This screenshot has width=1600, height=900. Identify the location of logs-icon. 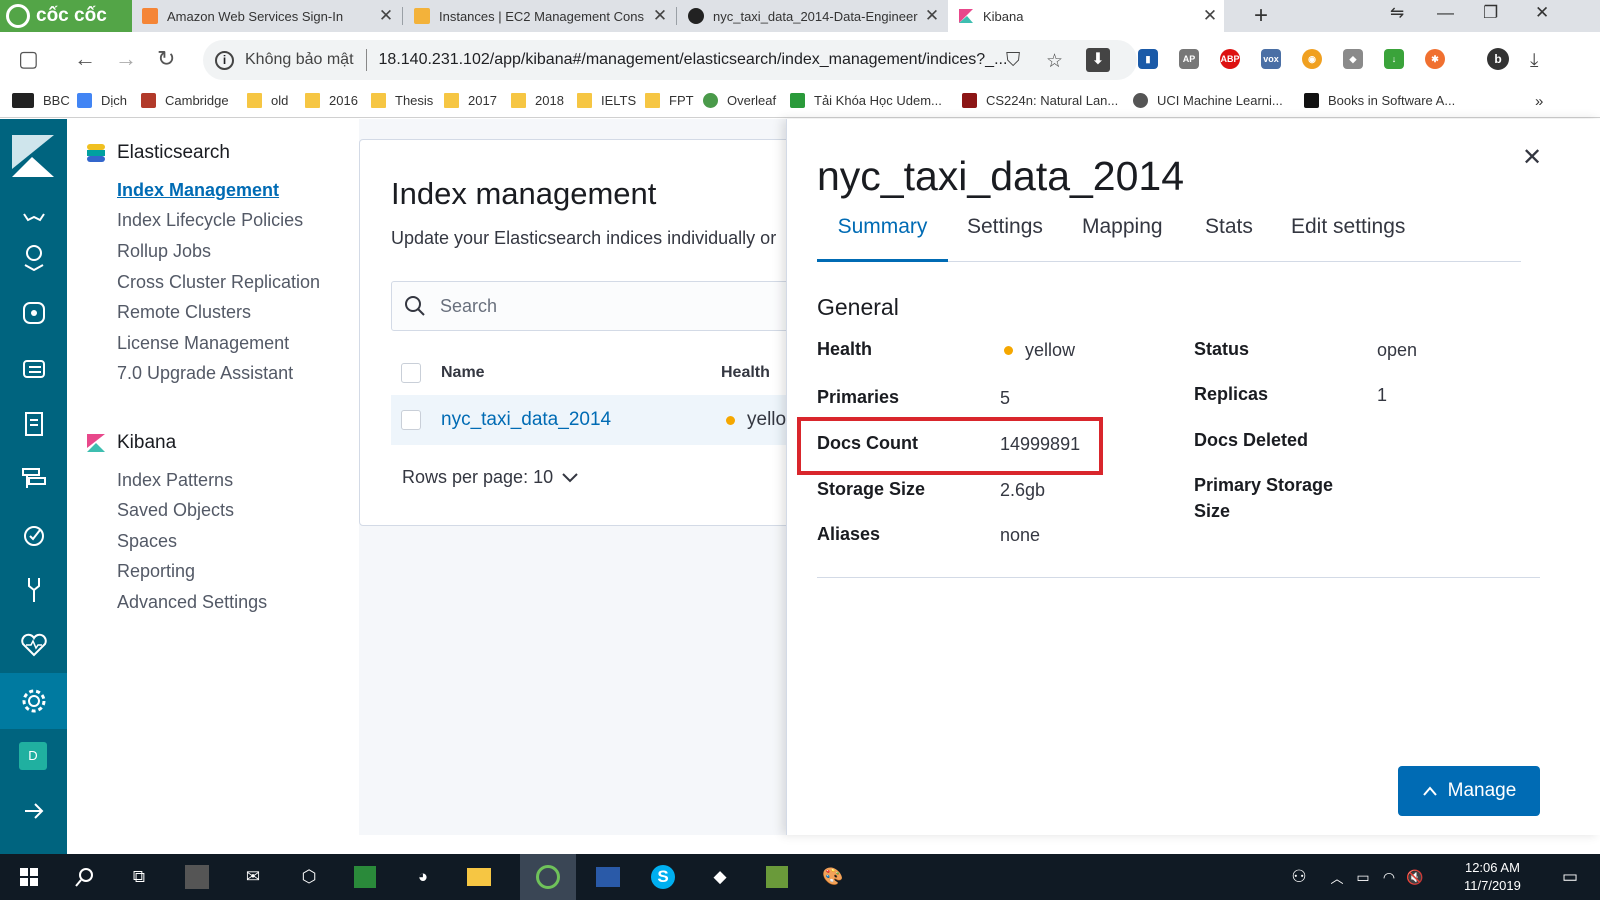
(34, 424).